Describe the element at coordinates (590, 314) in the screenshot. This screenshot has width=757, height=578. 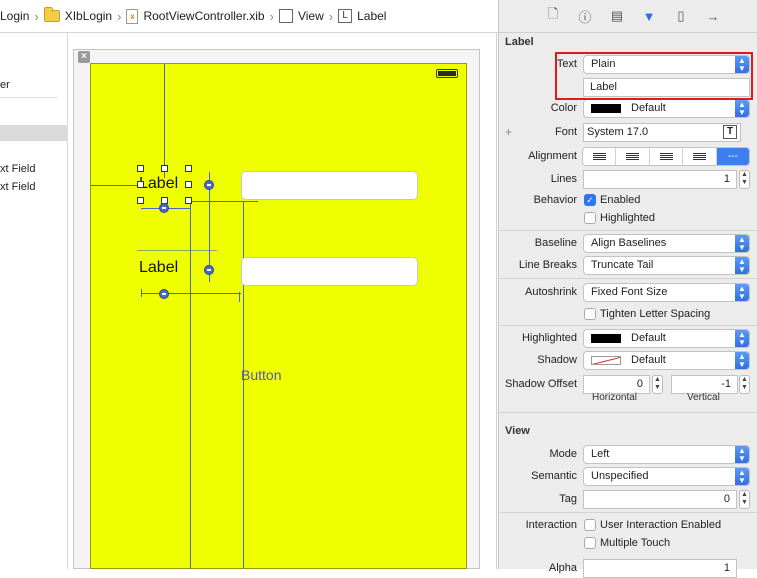
I see `tighten-checkbox` at that location.